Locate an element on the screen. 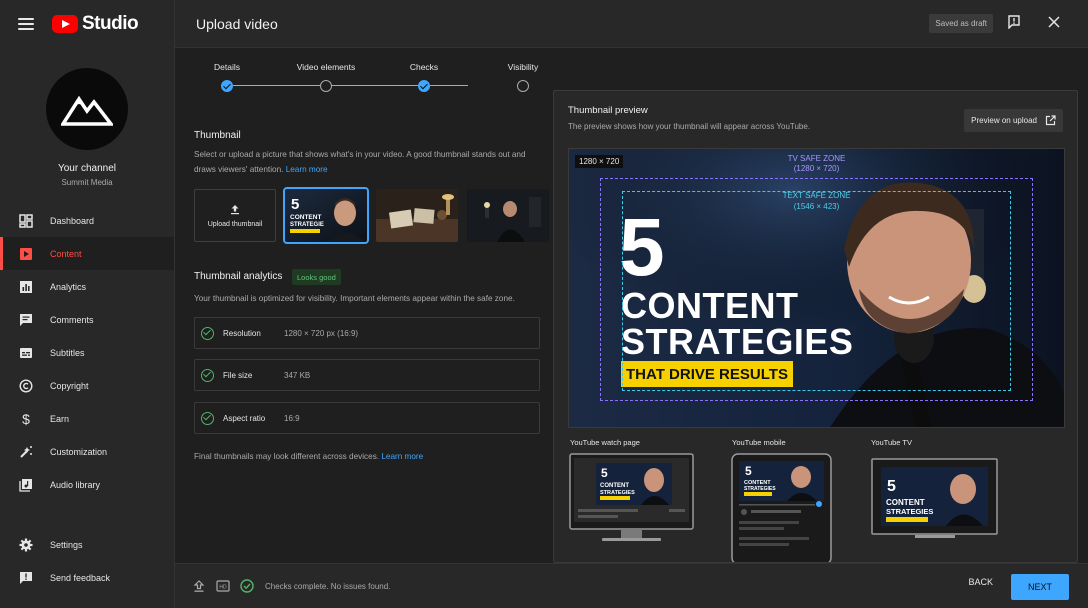 The image size is (1088, 608). logo-text: Studio is located at coordinates (110, 23).